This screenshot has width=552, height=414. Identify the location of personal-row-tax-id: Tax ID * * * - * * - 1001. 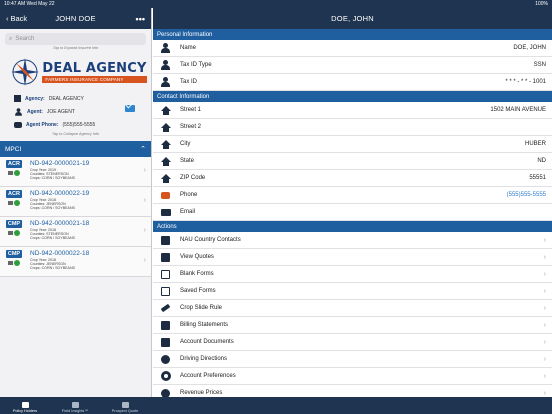
(352, 82).